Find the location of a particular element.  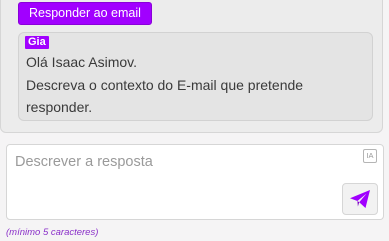

send-icon is located at coordinates (360, 199).